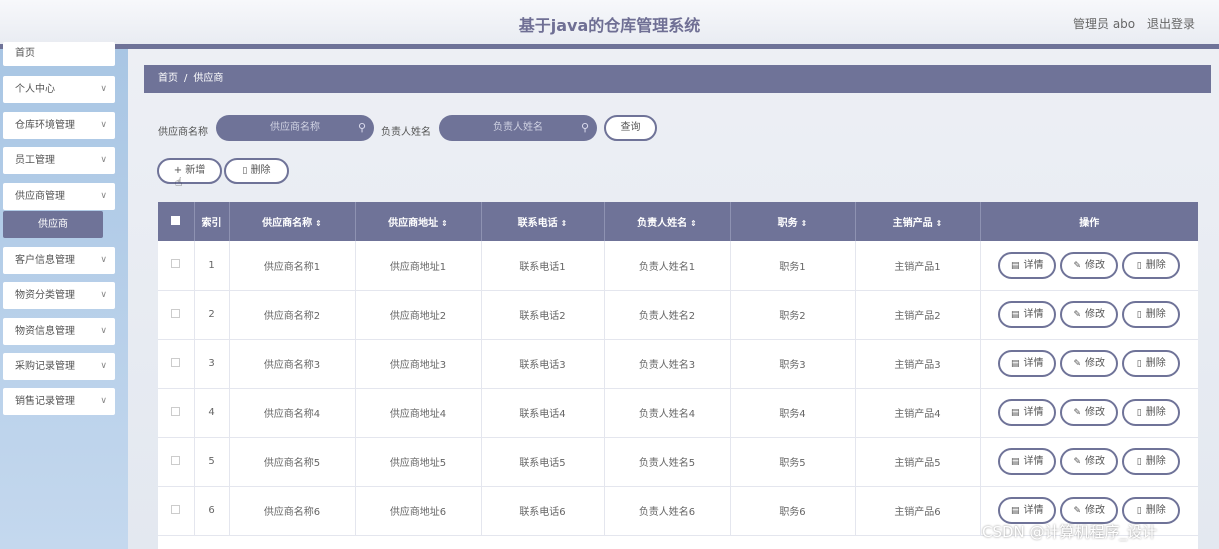 This screenshot has height=549, width=1219. Describe the element at coordinates (45, 260) in the screenshot. I see `sidebar-item-label: 客户信息管理` at that location.